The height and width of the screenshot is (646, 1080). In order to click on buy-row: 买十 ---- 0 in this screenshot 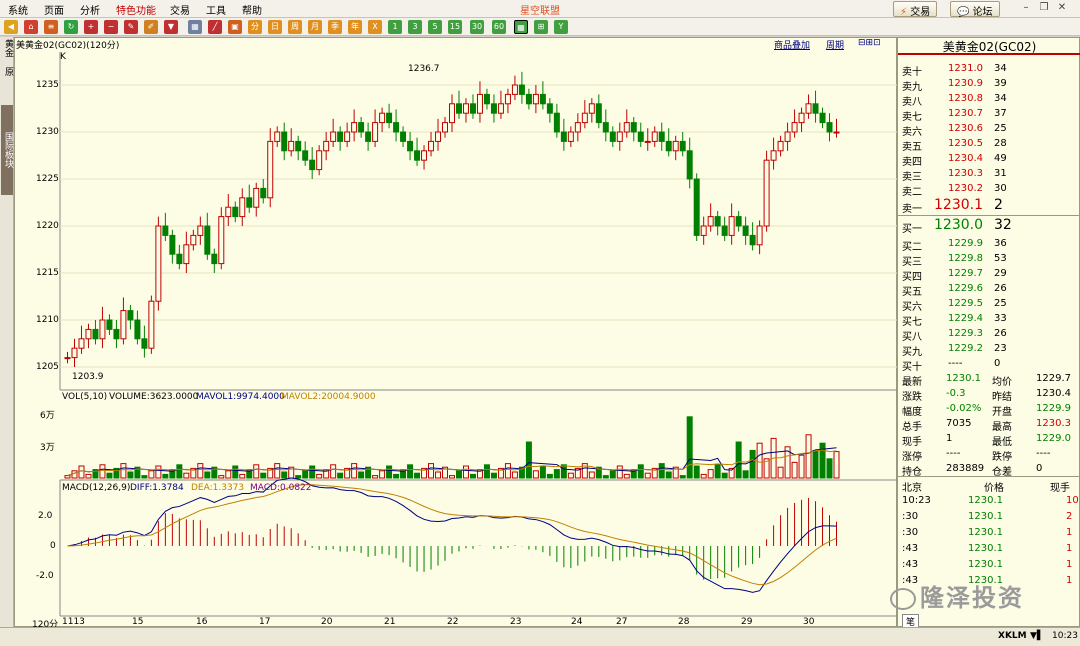, I will do `click(989, 364)`.